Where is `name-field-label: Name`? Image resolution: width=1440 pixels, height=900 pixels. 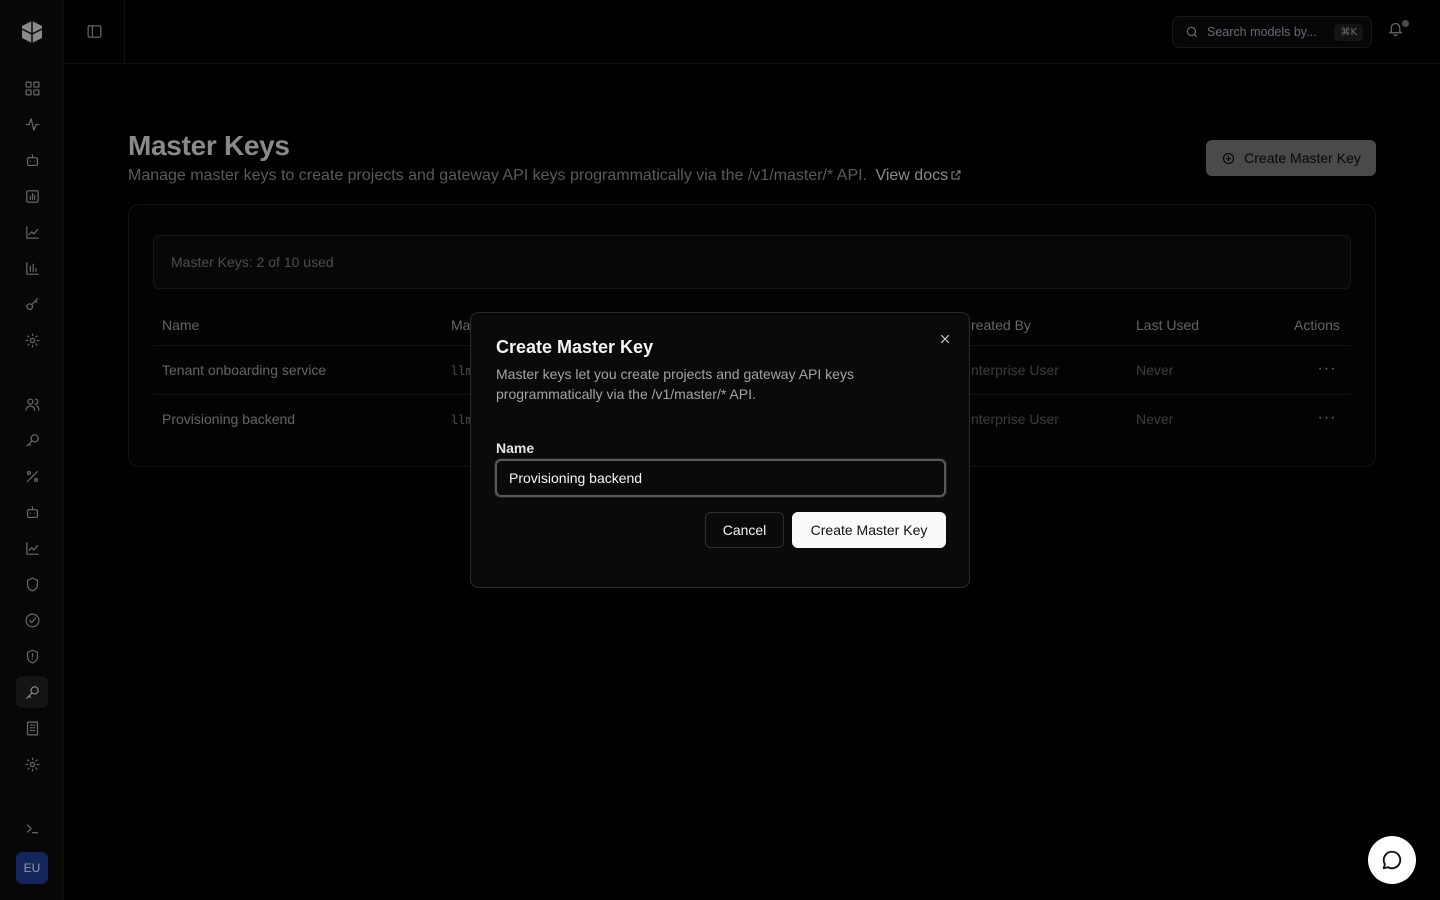 name-field-label: Name is located at coordinates (515, 448).